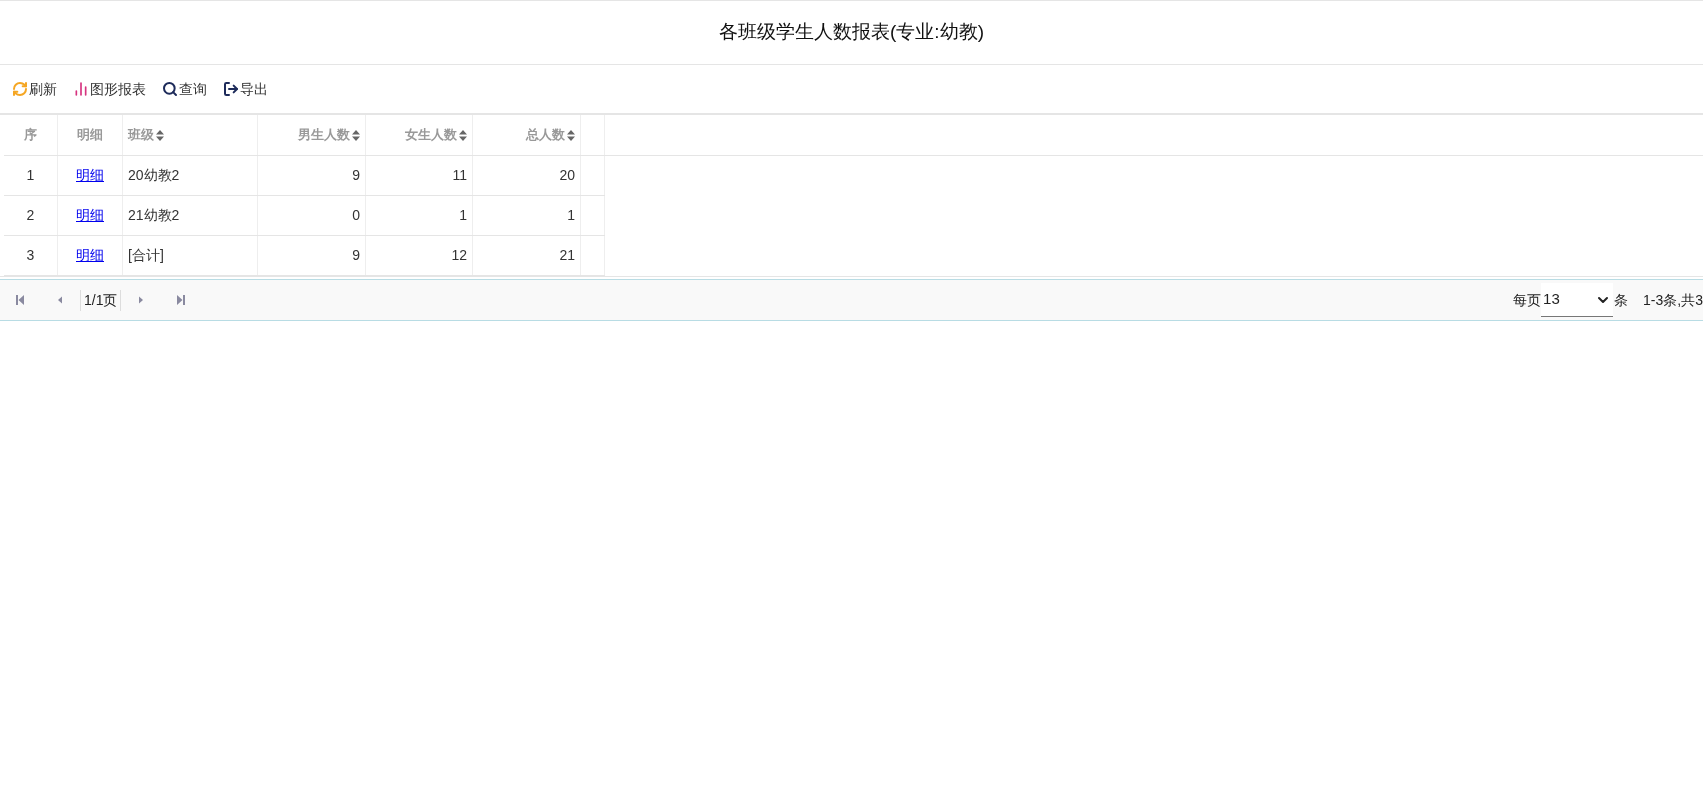 Image resolution: width=1703 pixels, height=793 pixels. I want to click on table-cell: [合计], so click(190, 255).